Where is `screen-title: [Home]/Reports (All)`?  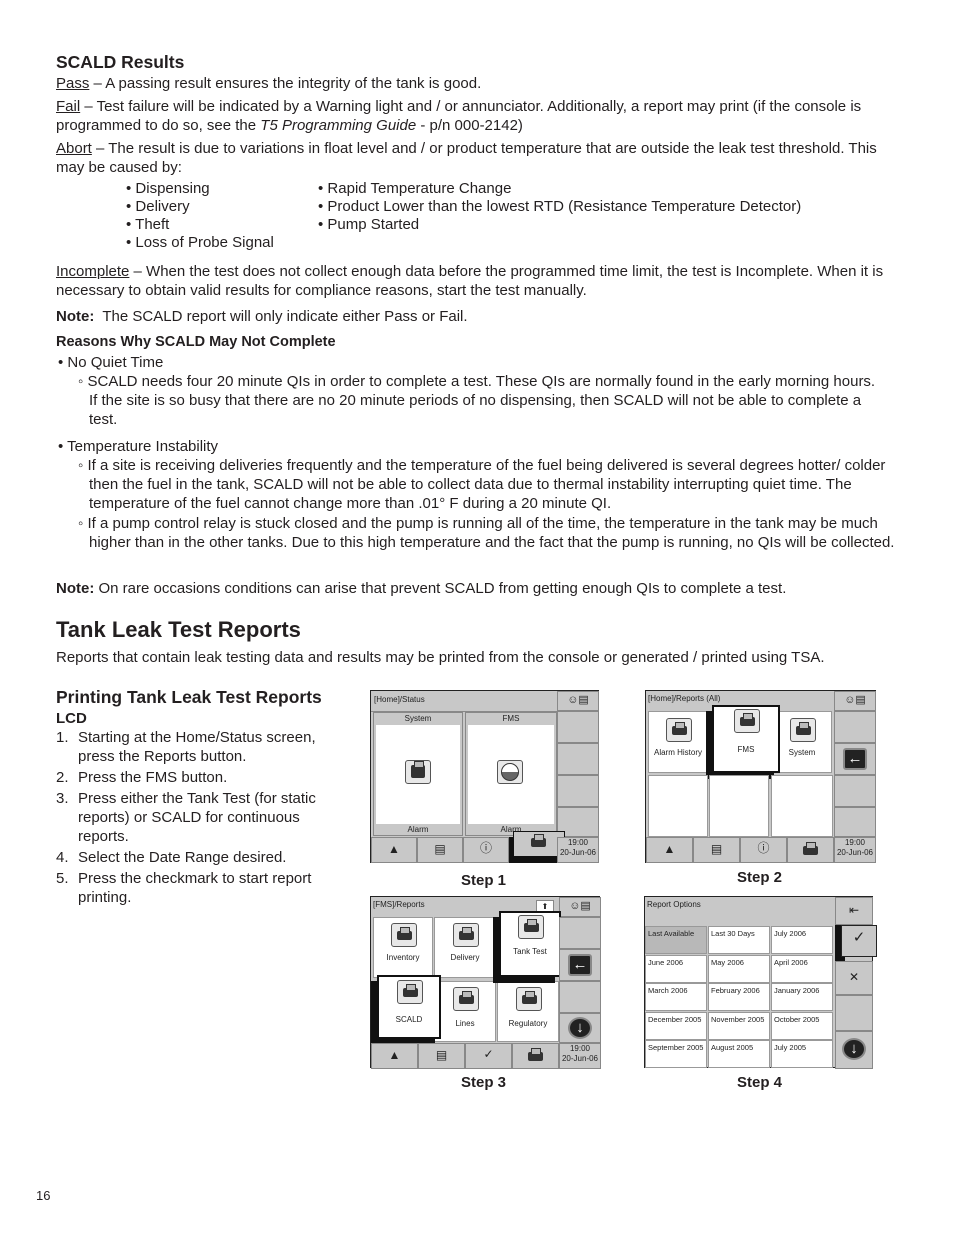 screen-title: [Home]/Reports (All) is located at coordinates (684, 698).